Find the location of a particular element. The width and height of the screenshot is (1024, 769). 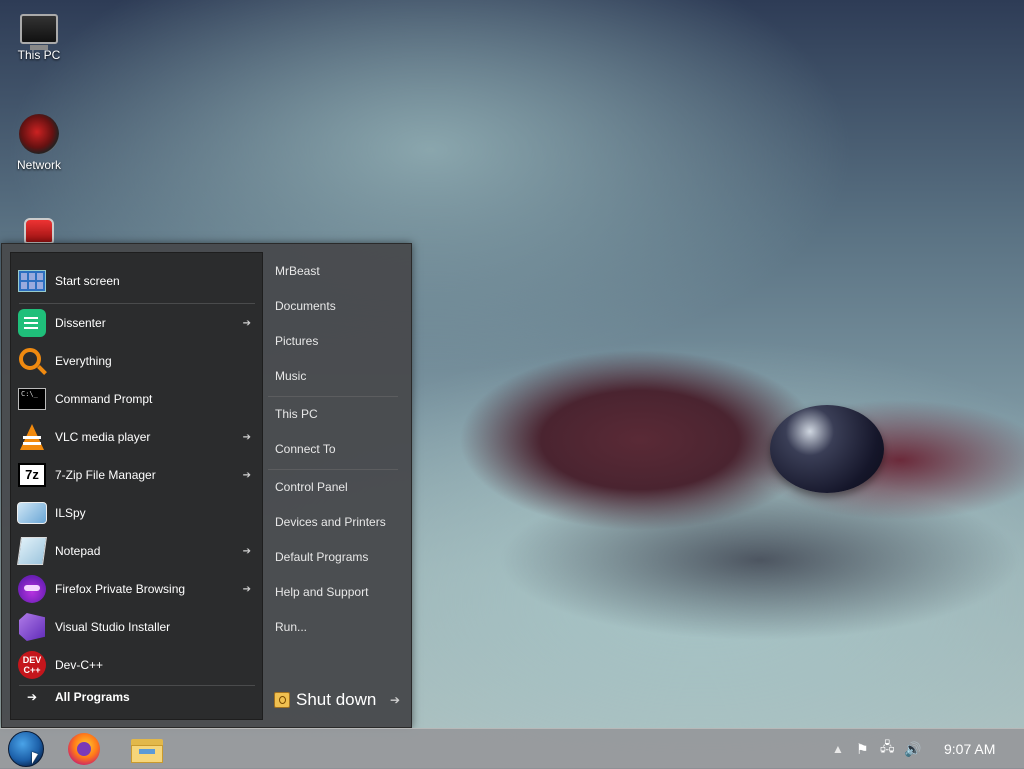

visual-studio-installer-icon is located at coordinates (32, 627).